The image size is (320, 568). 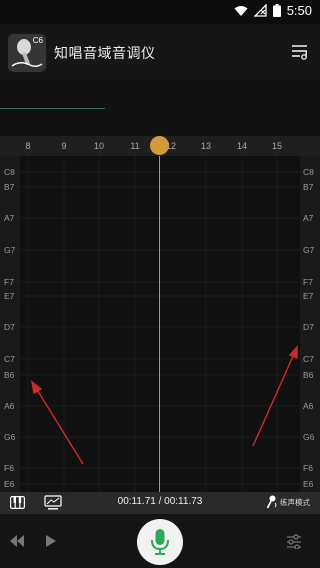 I want to click on ruler-tick: 10, so click(x=99, y=146).